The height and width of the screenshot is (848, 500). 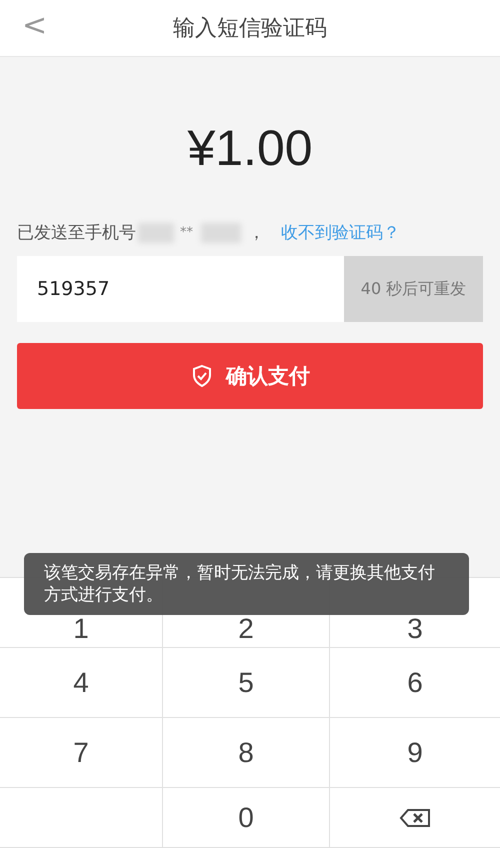 What do you see at coordinates (250, 29) in the screenshot?
I see `page-title: 输入短信验证码` at bounding box center [250, 29].